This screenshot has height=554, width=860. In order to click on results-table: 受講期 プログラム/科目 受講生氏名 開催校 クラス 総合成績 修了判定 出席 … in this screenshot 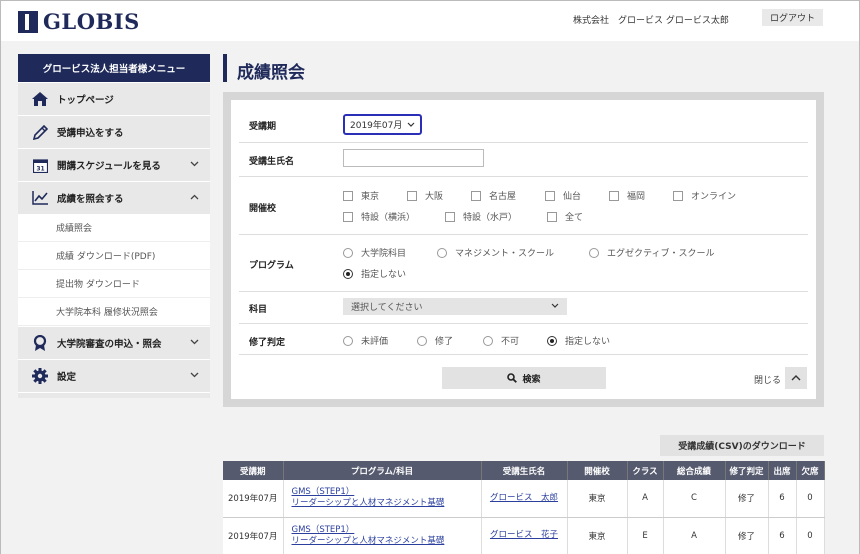, I will do `click(524, 507)`.